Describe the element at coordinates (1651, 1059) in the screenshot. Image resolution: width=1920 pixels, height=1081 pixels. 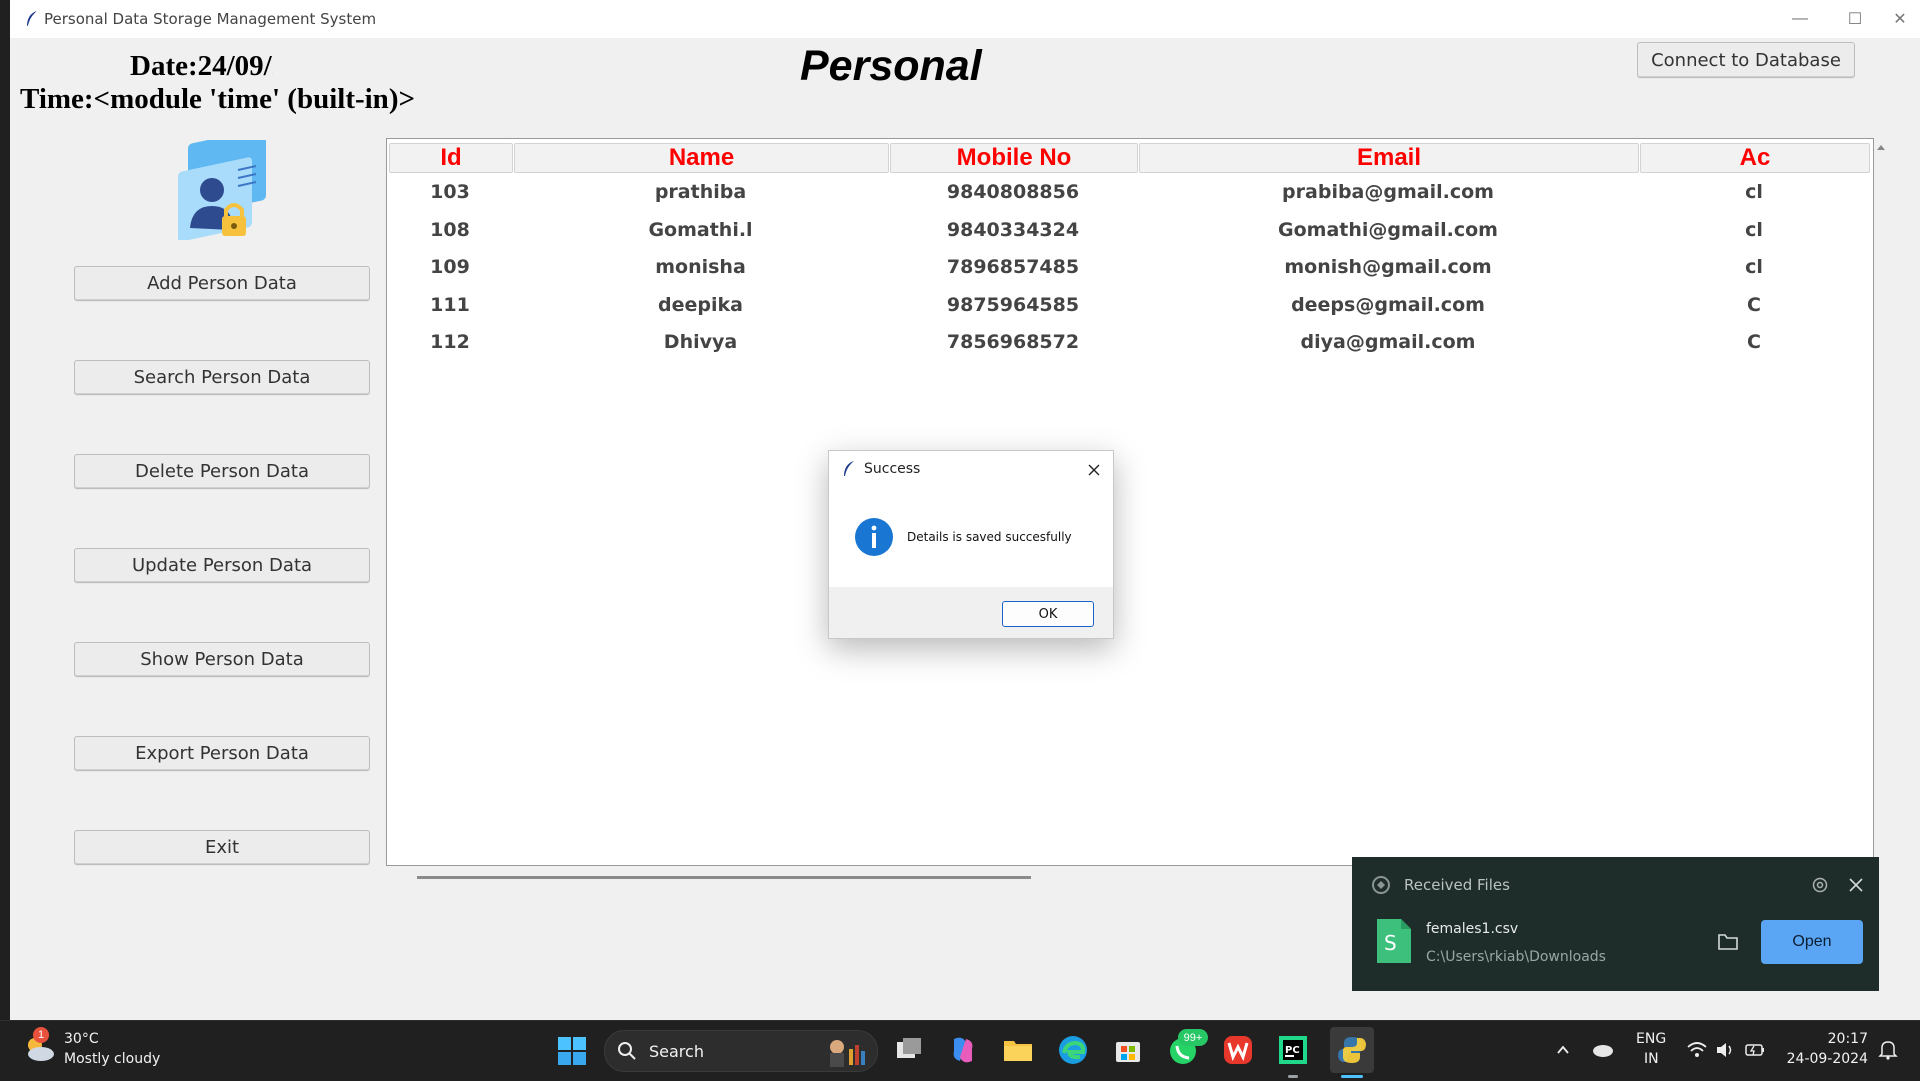
I see `region-code: IN` at that location.